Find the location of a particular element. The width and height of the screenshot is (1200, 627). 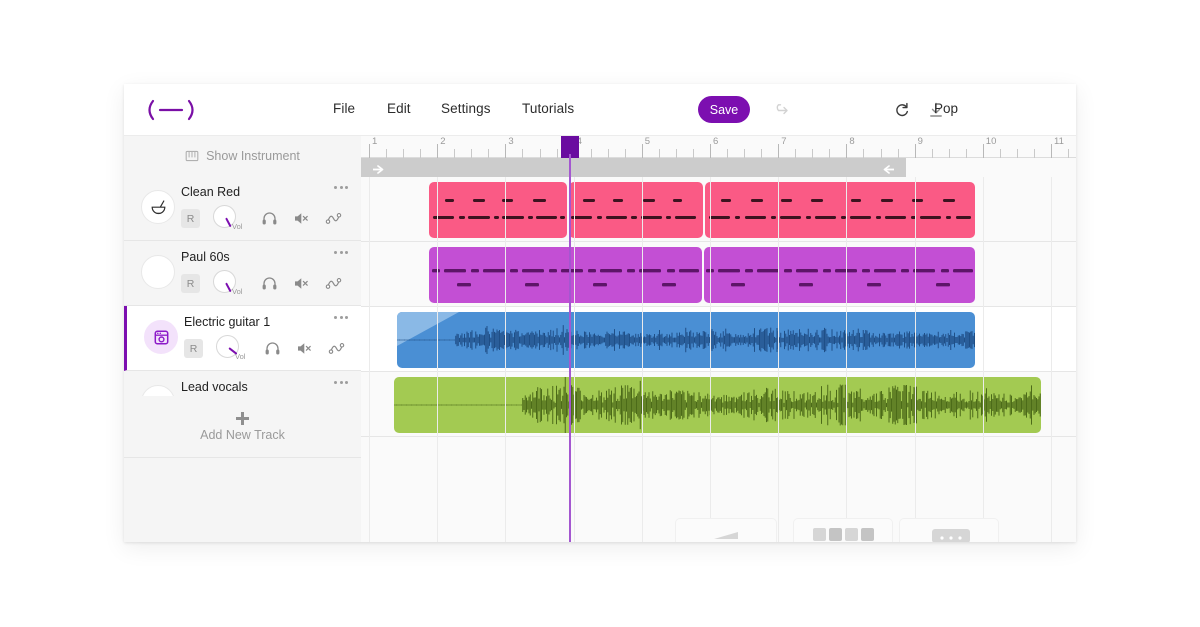

track-header-electric-guitar-1: Electric guitar 1 R Vol is located at coordinates (242, 338).